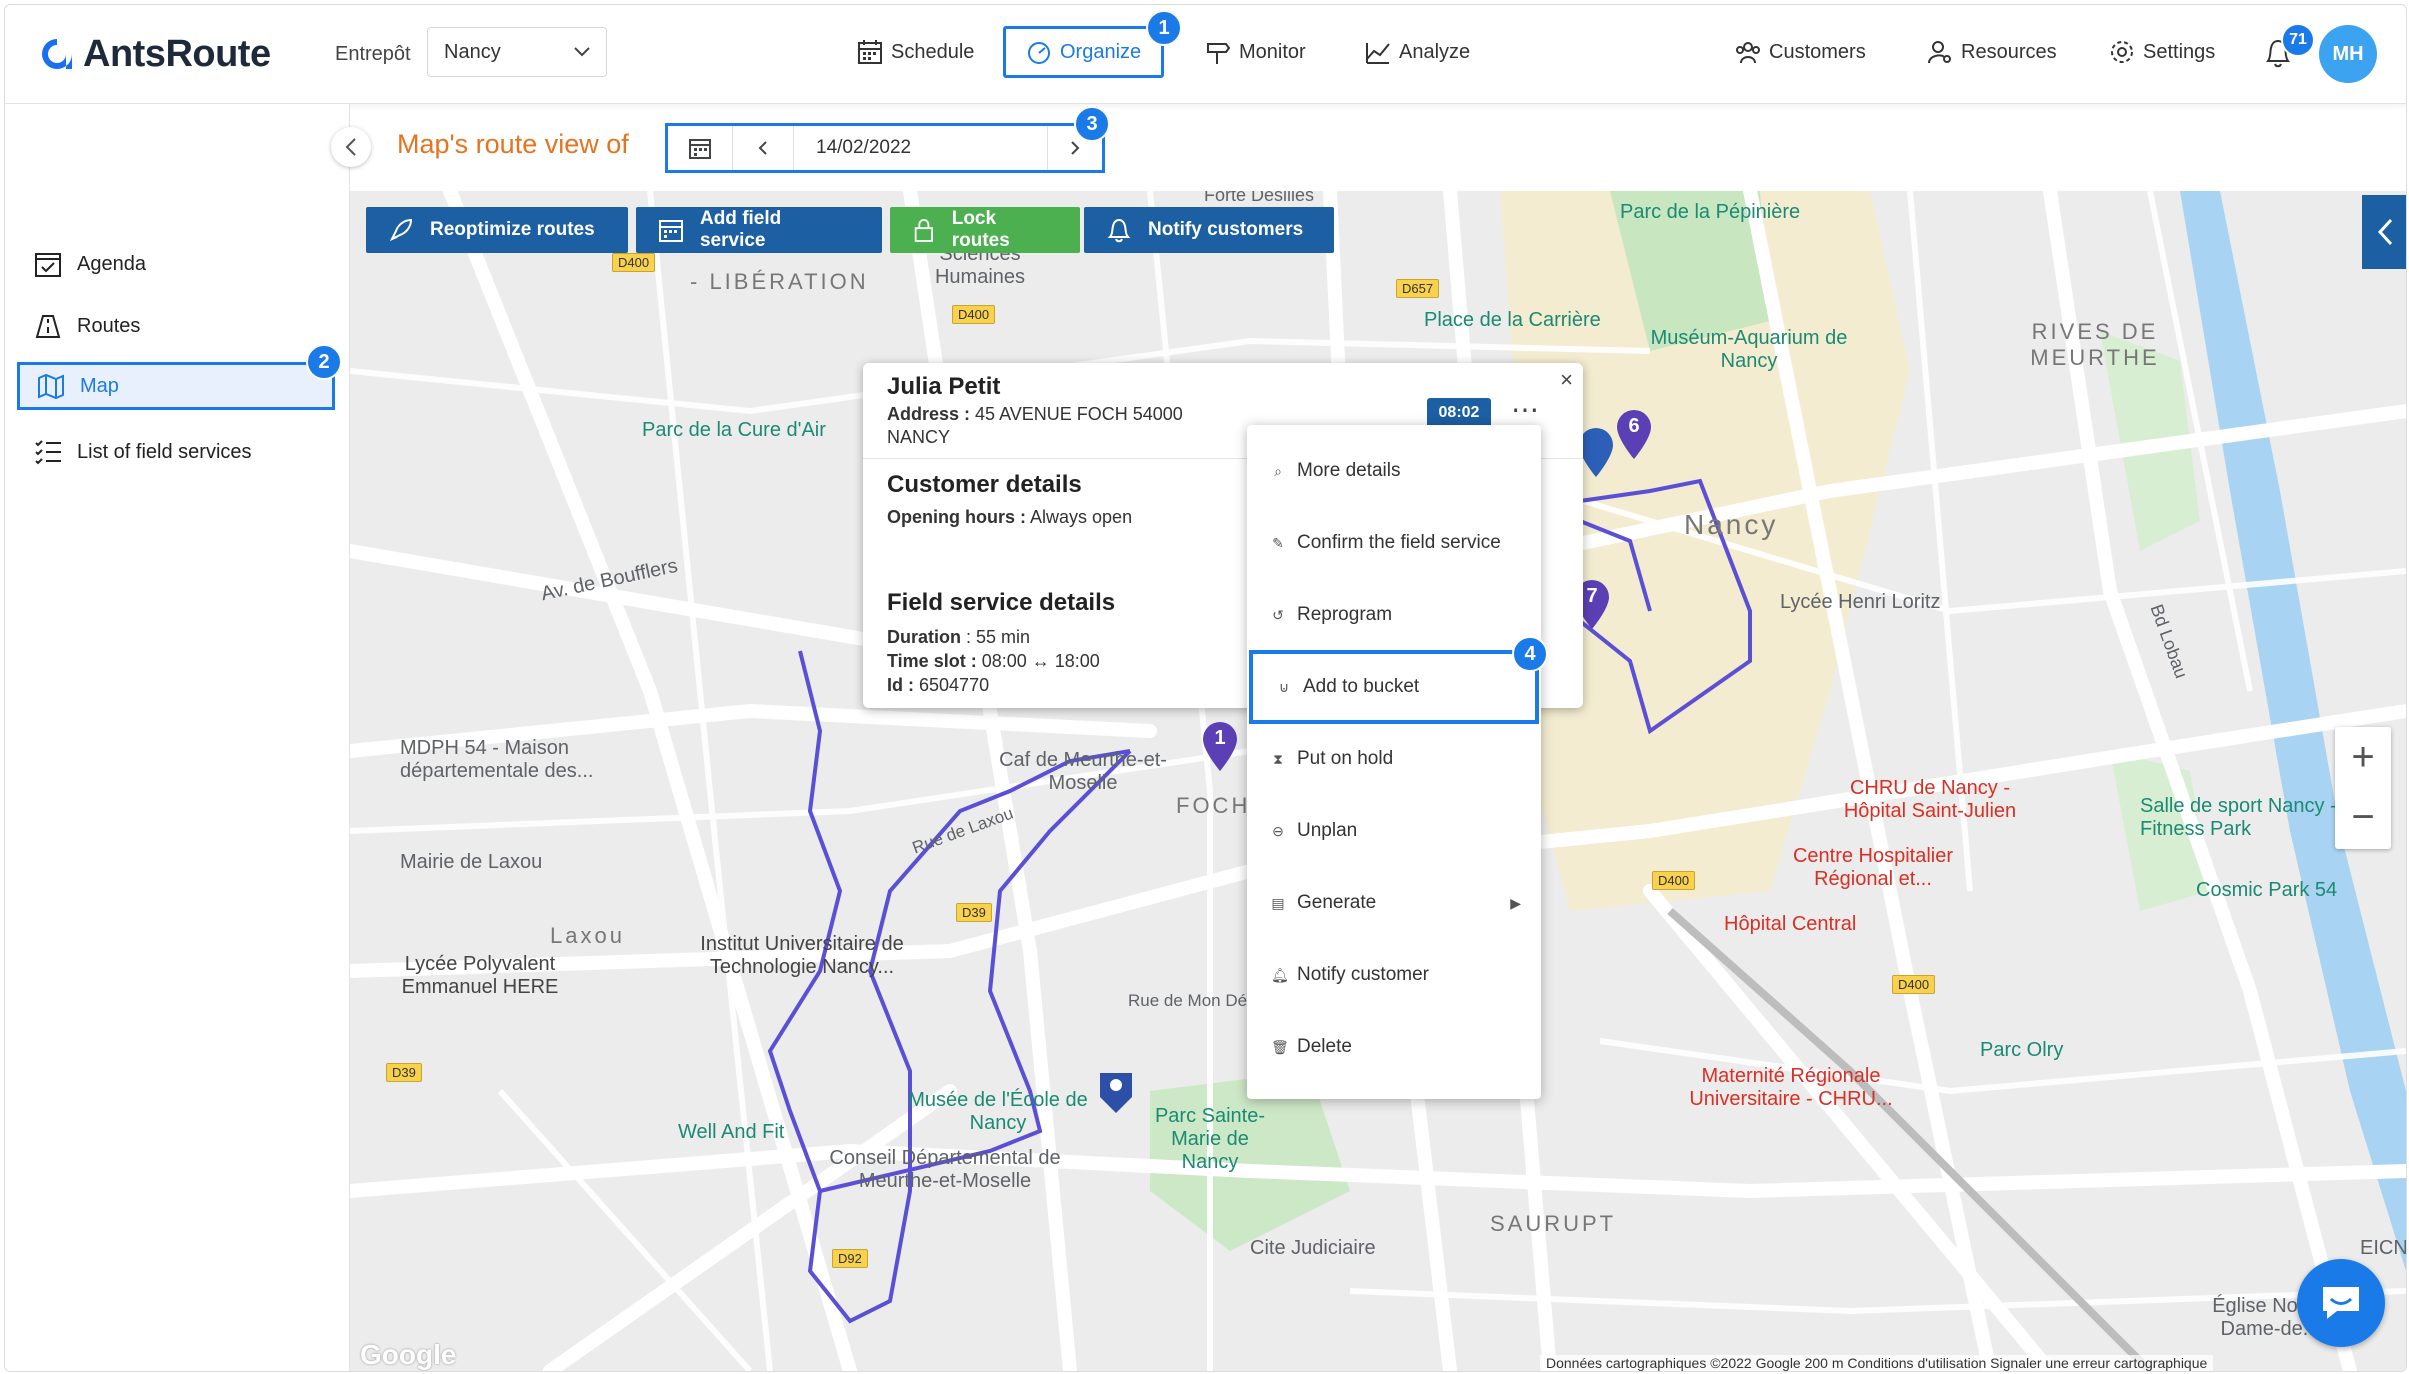 This screenshot has height=1374, width=2409. Describe the element at coordinates (1394, 615) in the screenshot. I see `menu-item-reprogram: ↺ Reprogram` at that location.